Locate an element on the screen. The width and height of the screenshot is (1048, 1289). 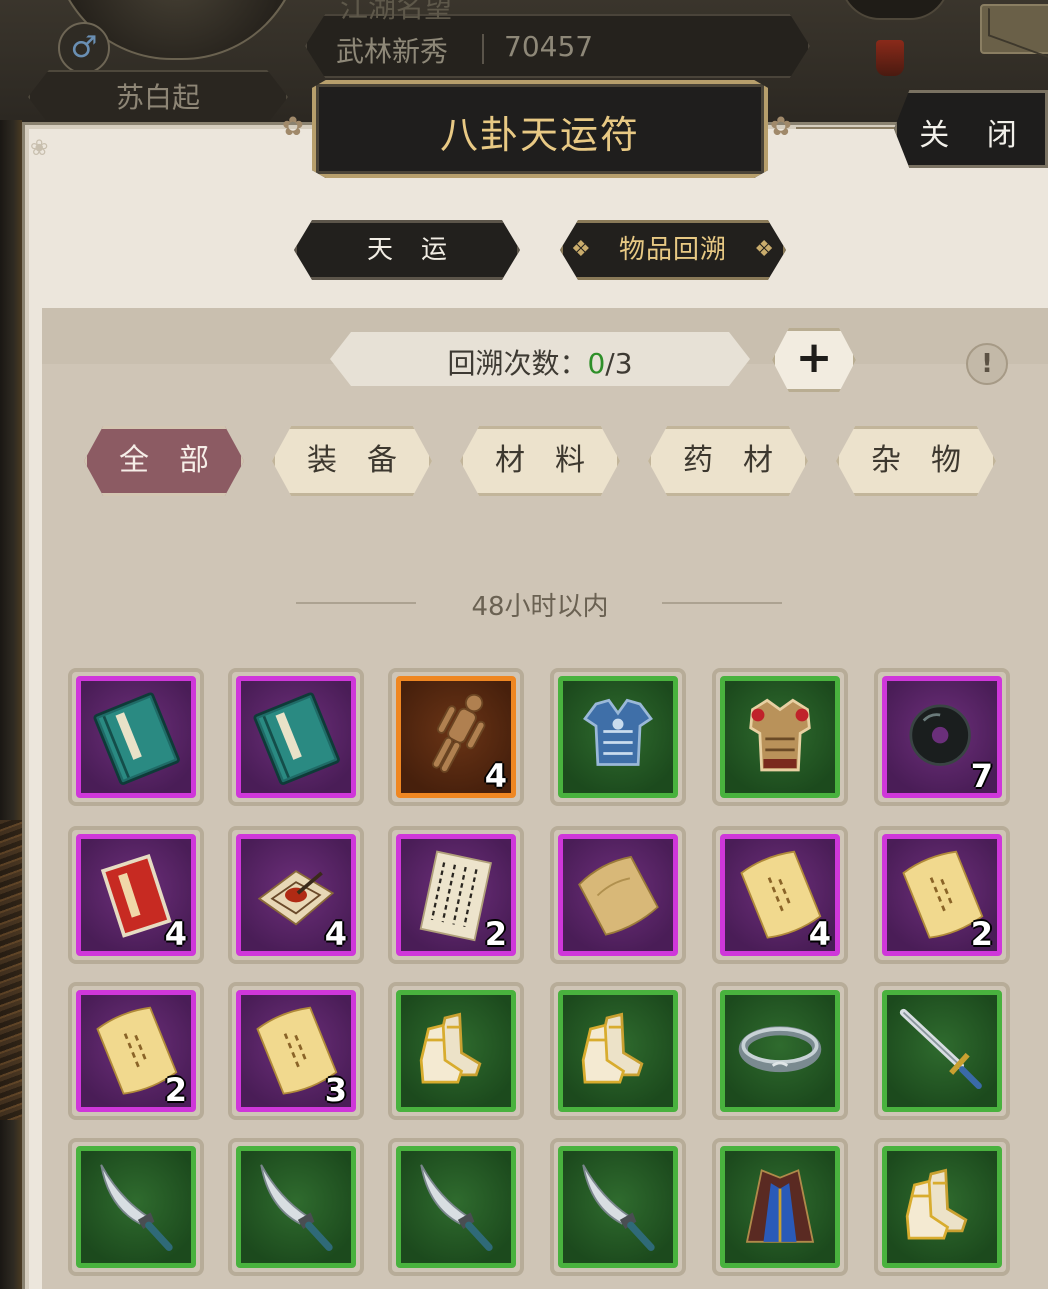
rollback-count: 回溯次数：0/3 is located at coordinates (540, 362).